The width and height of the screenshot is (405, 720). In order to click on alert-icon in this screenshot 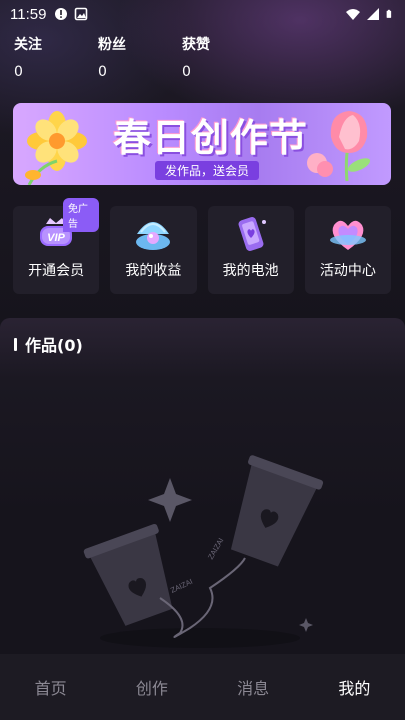, I will do `click(61, 14)`.